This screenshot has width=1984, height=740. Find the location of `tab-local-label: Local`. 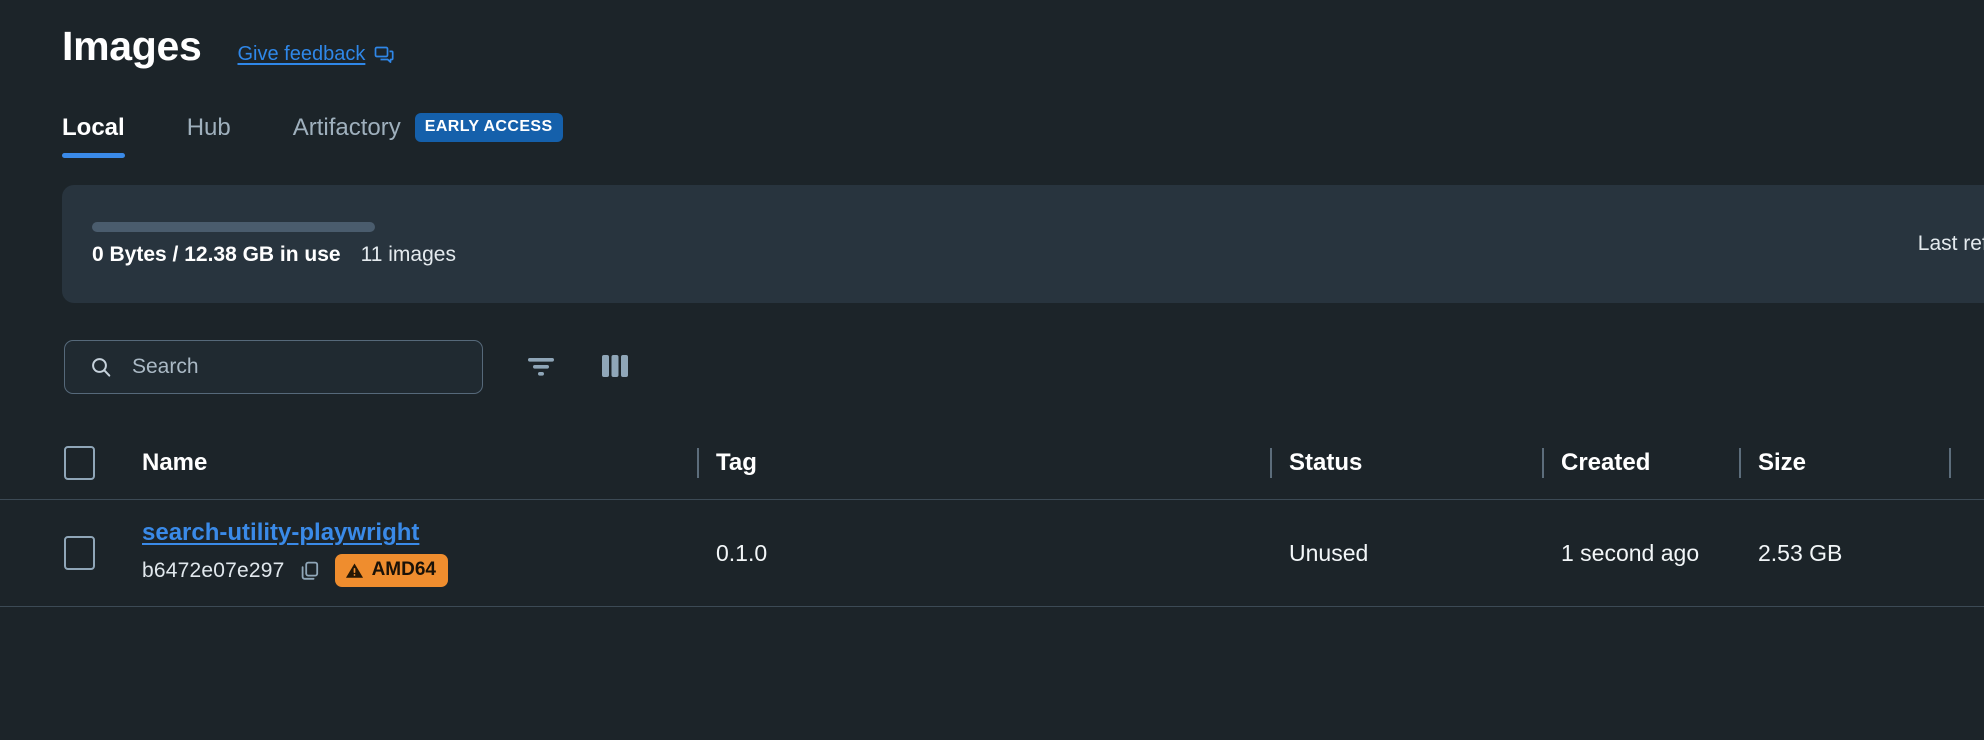

tab-local-label: Local is located at coordinates (93, 128).